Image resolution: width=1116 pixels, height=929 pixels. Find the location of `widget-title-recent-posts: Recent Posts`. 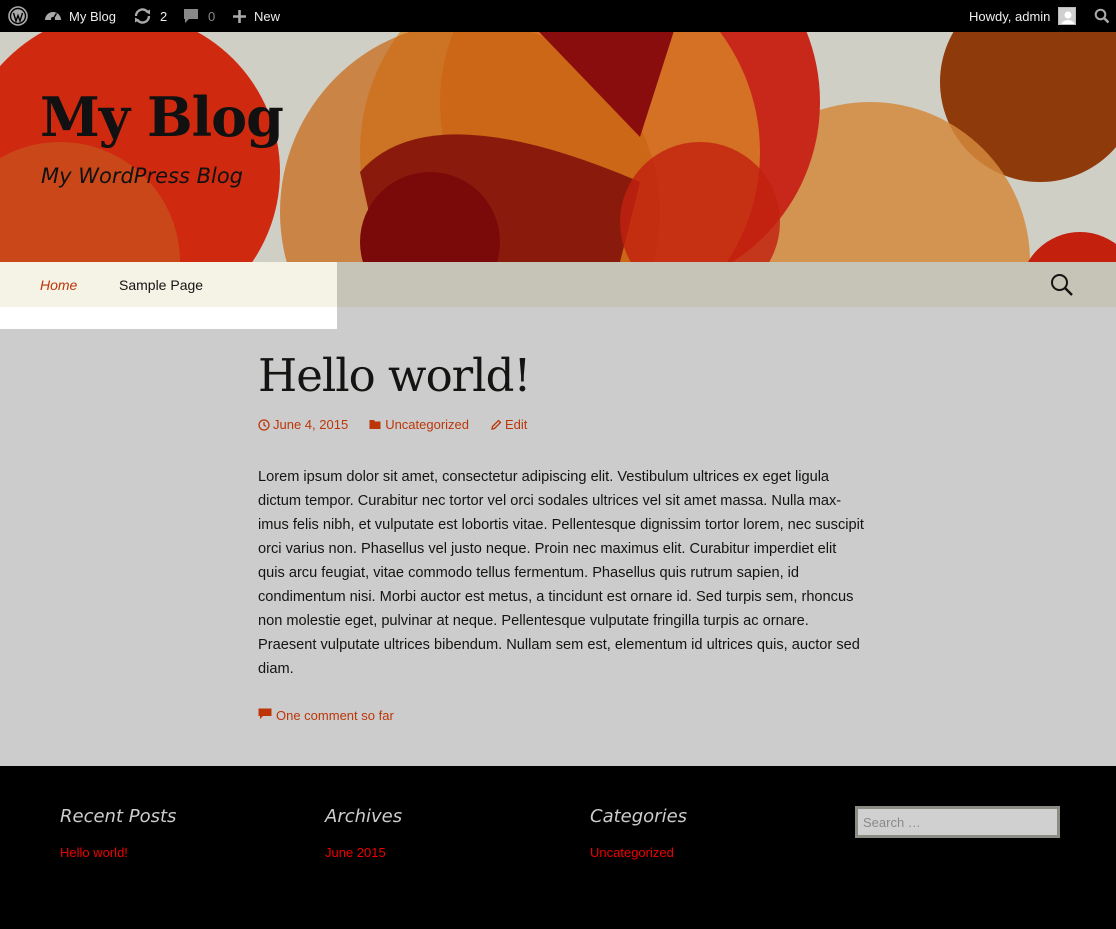

widget-title-recent-posts: Recent Posts is located at coordinates (118, 816).